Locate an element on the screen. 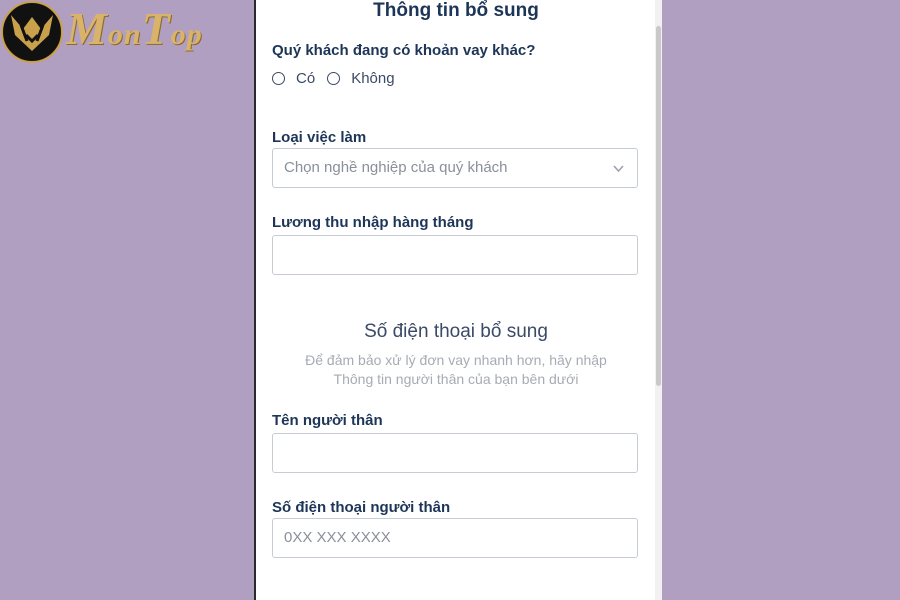 The height and width of the screenshot is (600, 900). scrollbar is located at coordinates (658, 300).